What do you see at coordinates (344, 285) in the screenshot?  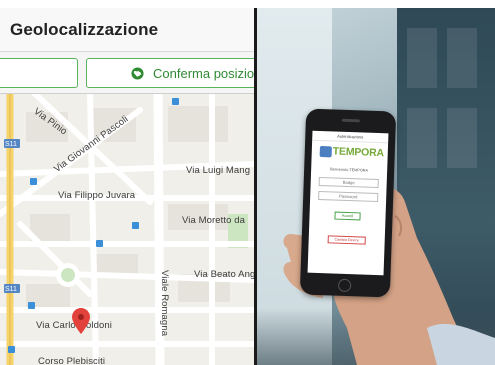 I see `home-button` at bounding box center [344, 285].